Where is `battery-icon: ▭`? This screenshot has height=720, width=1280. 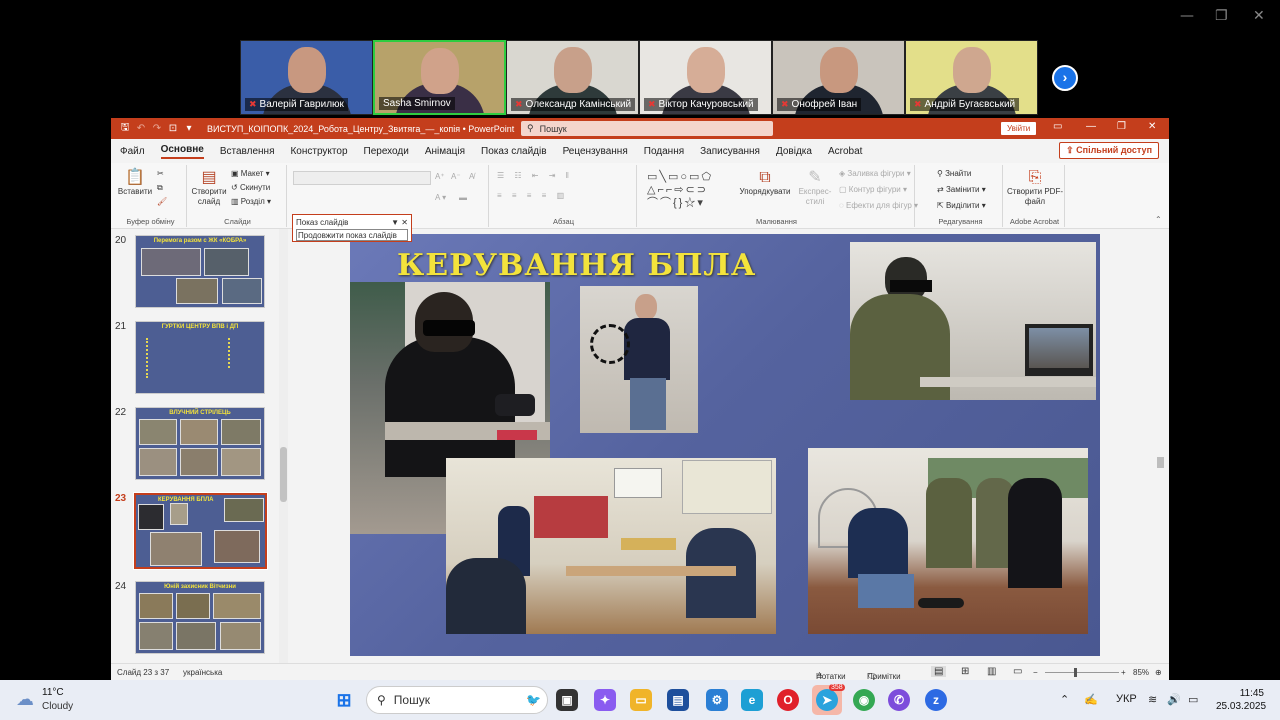
battery-icon: ▭ is located at coordinates (1193, 699).